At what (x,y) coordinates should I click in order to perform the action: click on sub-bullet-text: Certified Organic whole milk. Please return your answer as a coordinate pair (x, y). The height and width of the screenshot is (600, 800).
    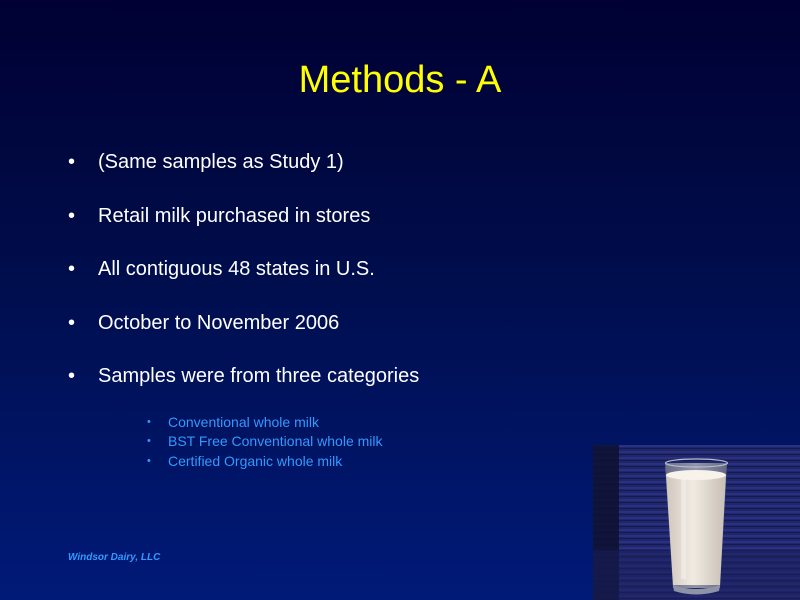
    Looking at the image, I should click on (255, 460).